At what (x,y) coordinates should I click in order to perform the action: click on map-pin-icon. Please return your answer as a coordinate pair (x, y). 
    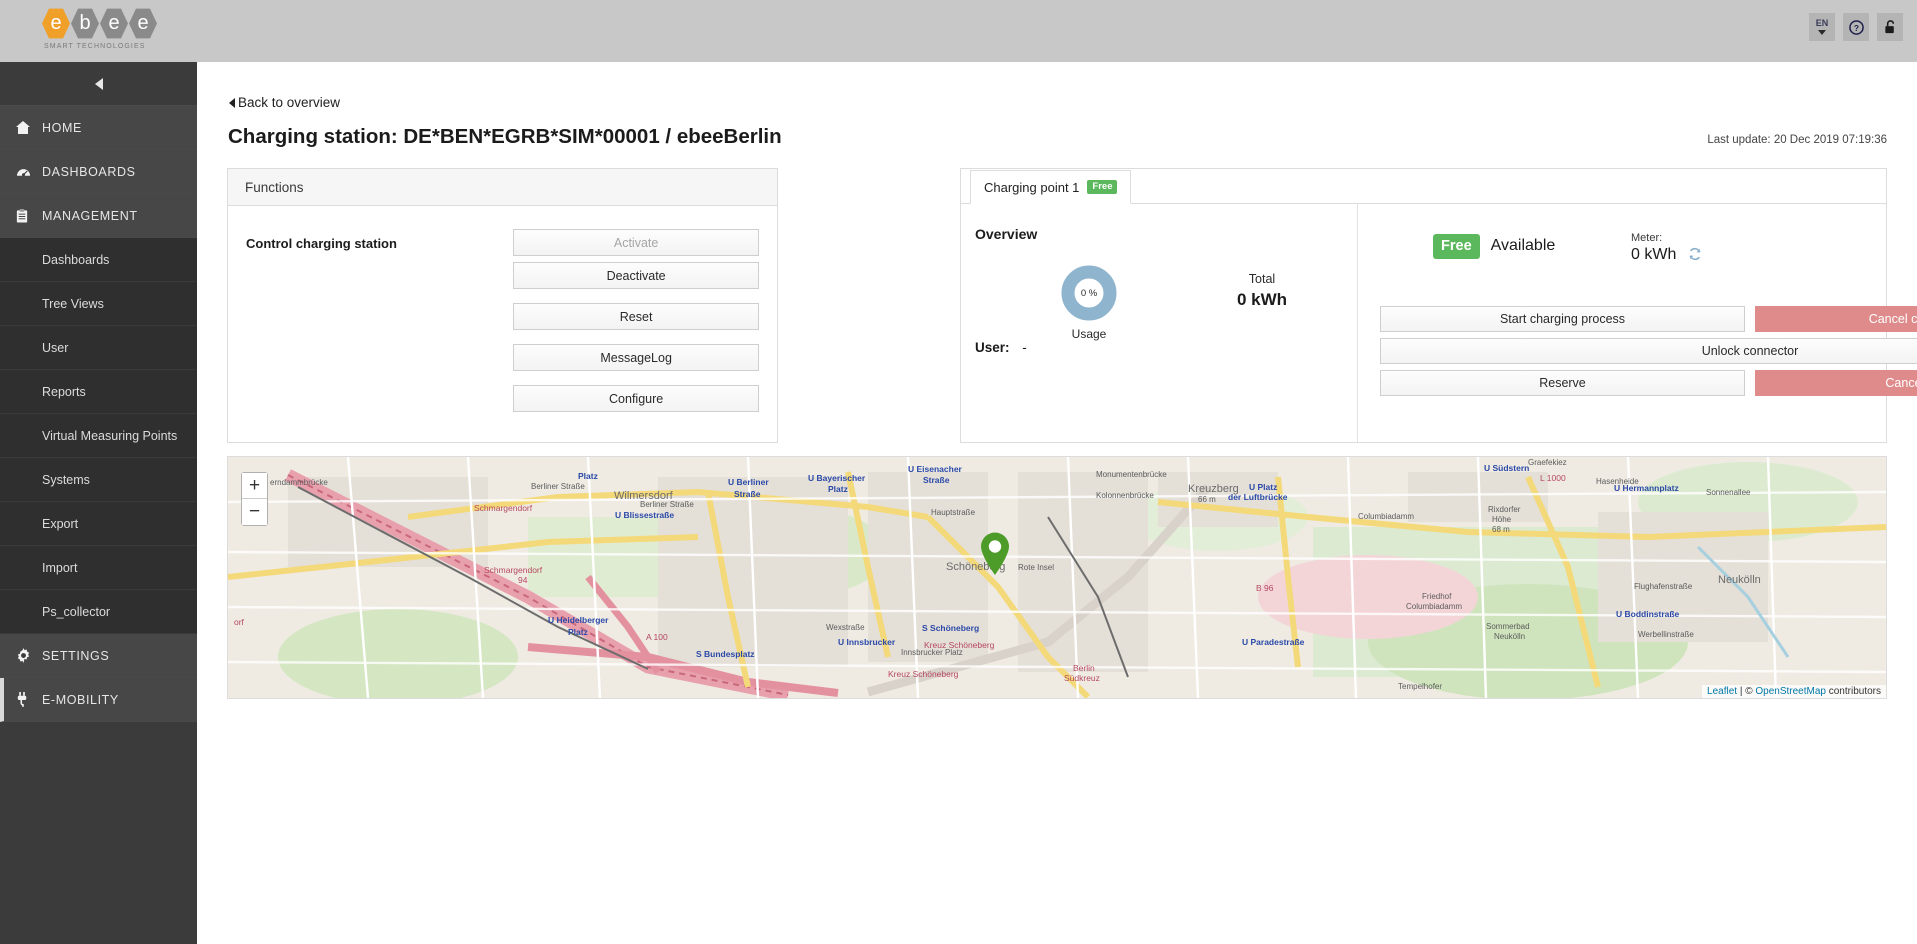
    Looking at the image, I should click on (995, 556).